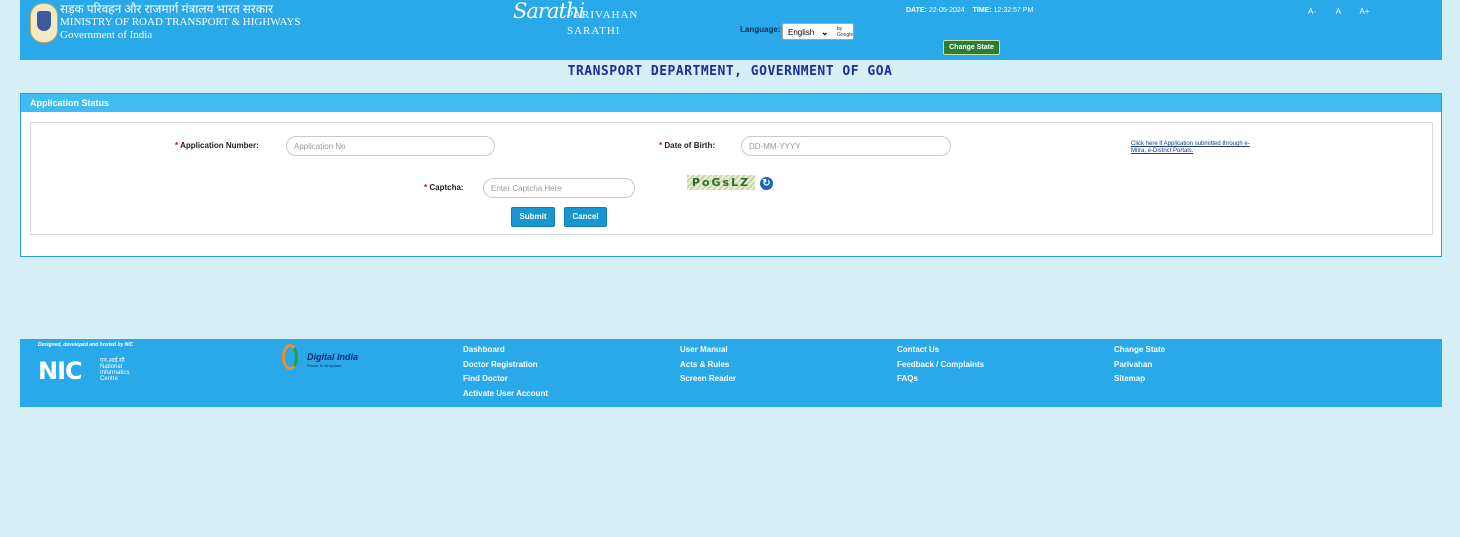 This screenshot has height=537, width=1460. What do you see at coordinates (505, 350) in the screenshot?
I see `footer-link-dashboard: Dashboard` at bounding box center [505, 350].